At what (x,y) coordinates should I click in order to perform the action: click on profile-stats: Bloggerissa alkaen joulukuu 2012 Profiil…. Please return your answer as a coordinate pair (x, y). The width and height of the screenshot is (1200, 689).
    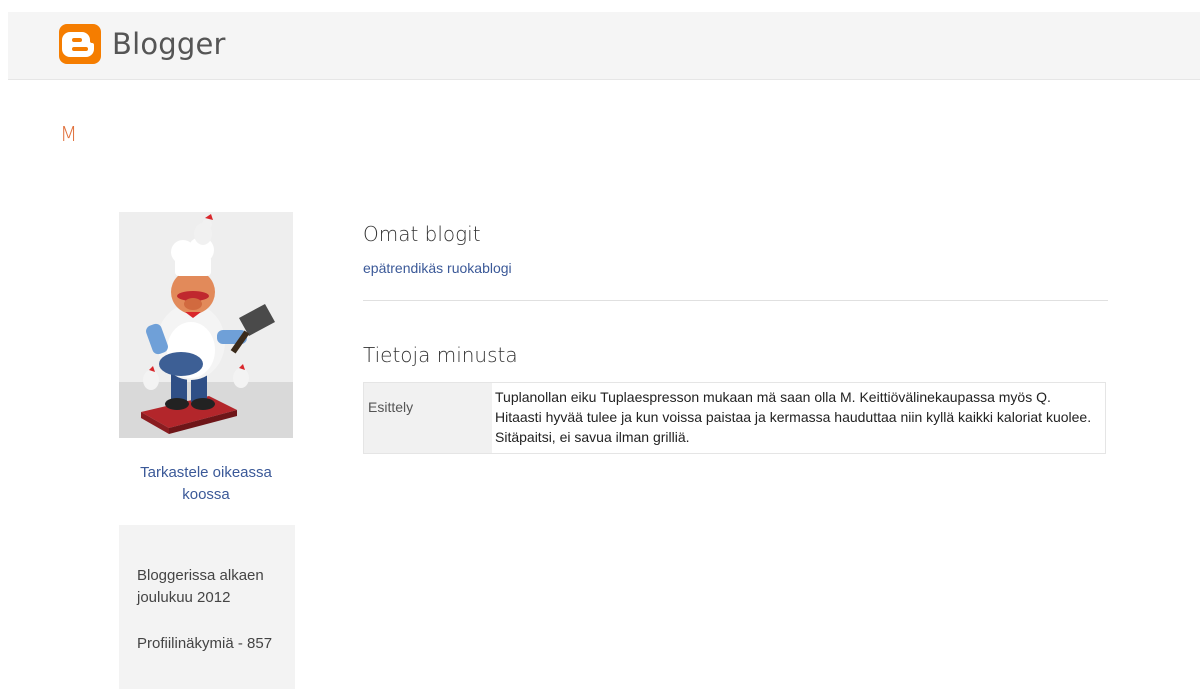
    Looking at the image, I should click on (207, 607).